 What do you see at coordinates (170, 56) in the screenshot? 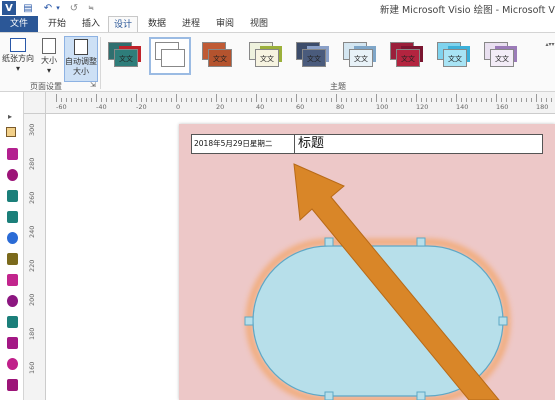
I see `theme-option` at bounding box center [170, 56].